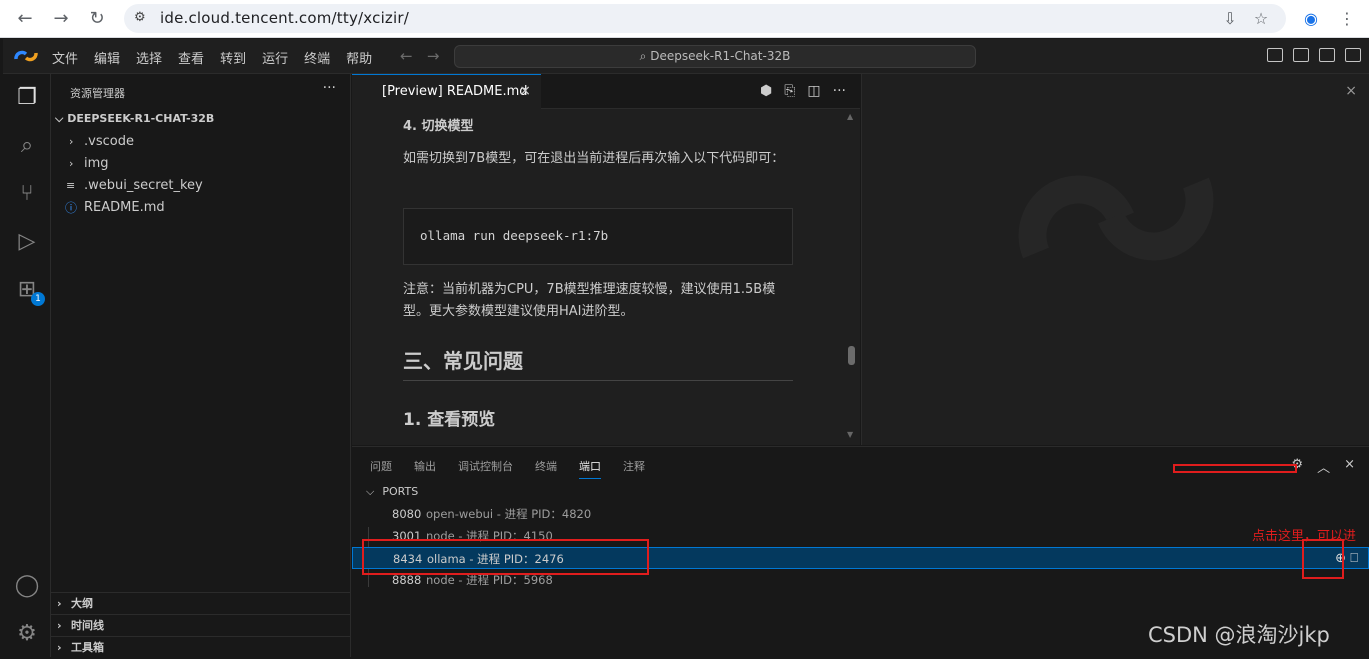 This screenshot has height=659, width=1369. I want to click on preview-heading-h2: 三、常见问题, so click(598, 363).